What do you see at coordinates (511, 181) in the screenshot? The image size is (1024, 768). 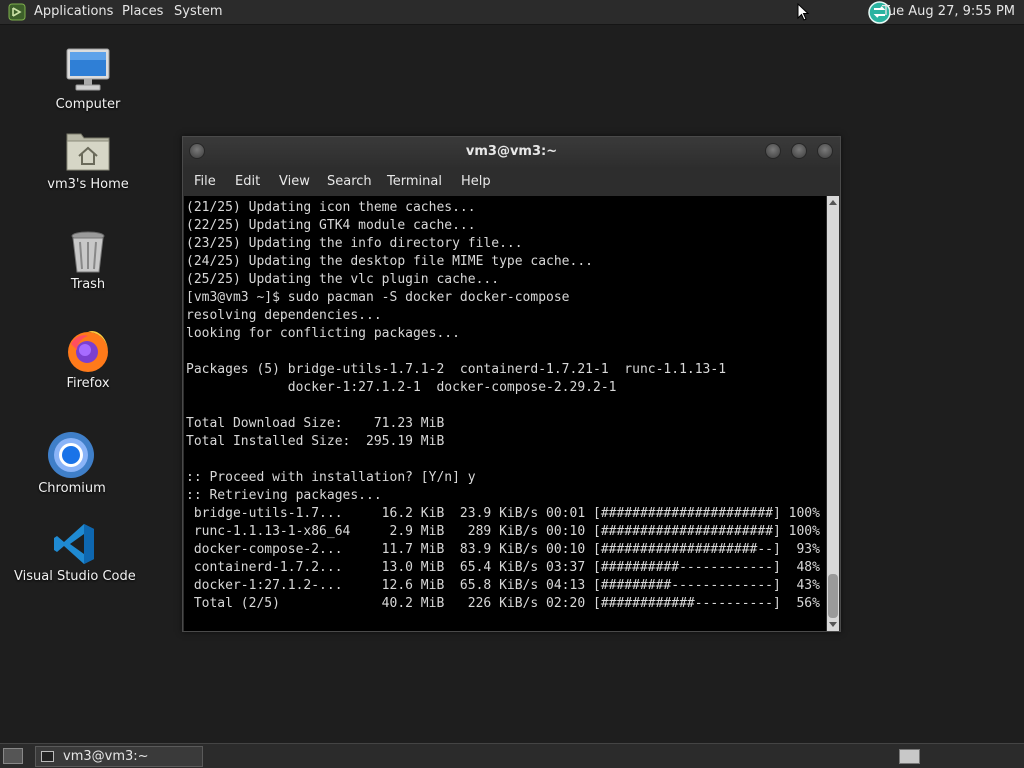 I see `terminal-menubar: File Edit View Search Terminal Help` at bounding box center [511, 181].